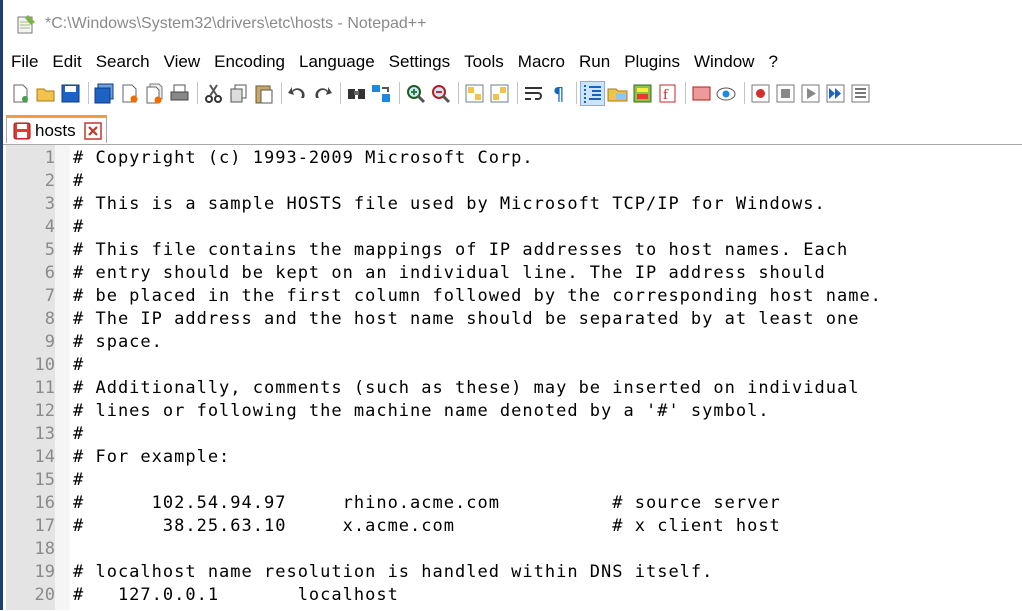 The height and width of the screenshot is (611, 1022). Describe the element at coordinates (129, 93) in the screenshot. I see `close-icon` at that location.